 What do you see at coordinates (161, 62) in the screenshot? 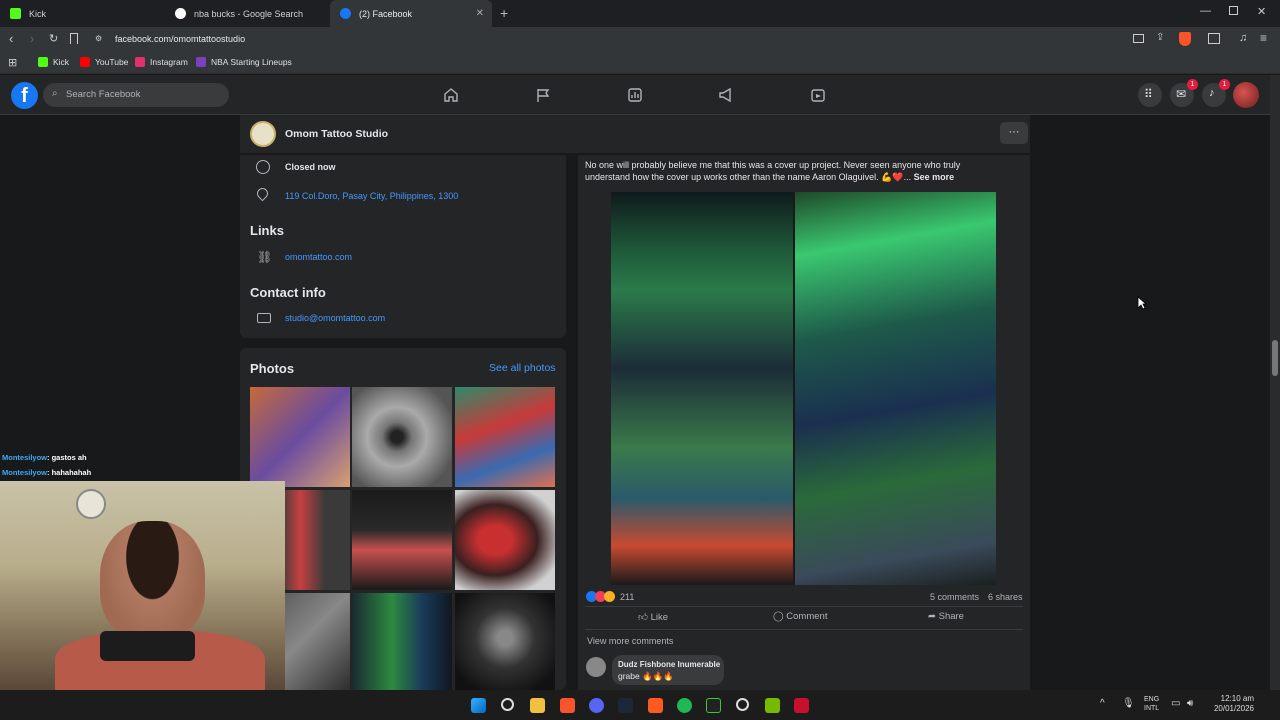
I see `bookmark-instagram: Instagram` at bounding box center [161, 62].